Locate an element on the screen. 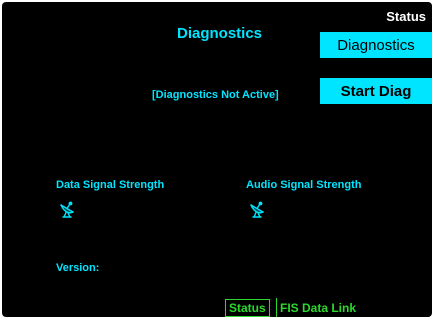  diagnostics-status-message: [Diagnostics Not Active] is located at coordinates (215, 95).